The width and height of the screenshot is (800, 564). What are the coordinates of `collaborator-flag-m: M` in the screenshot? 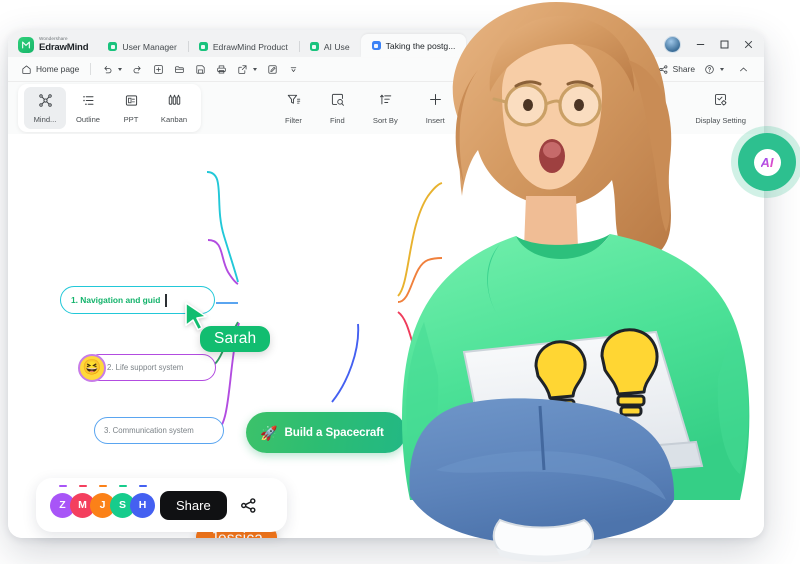 It's located at (482, 343).